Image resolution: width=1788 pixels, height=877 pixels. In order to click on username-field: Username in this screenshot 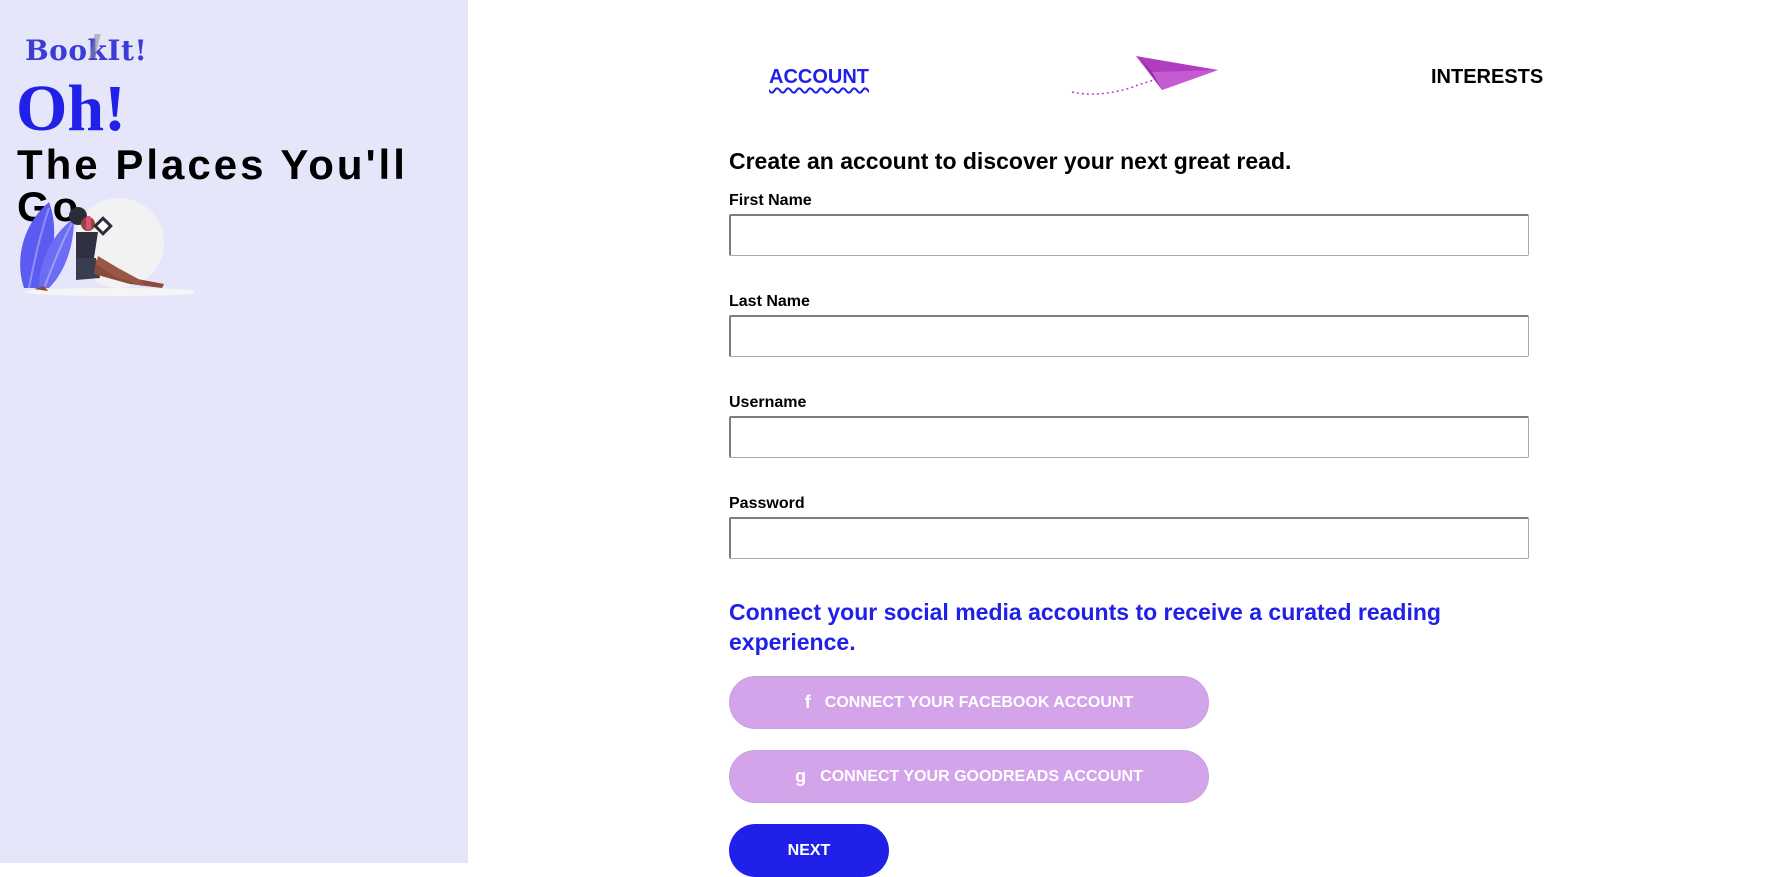, I will do `click(1129, 425)`.